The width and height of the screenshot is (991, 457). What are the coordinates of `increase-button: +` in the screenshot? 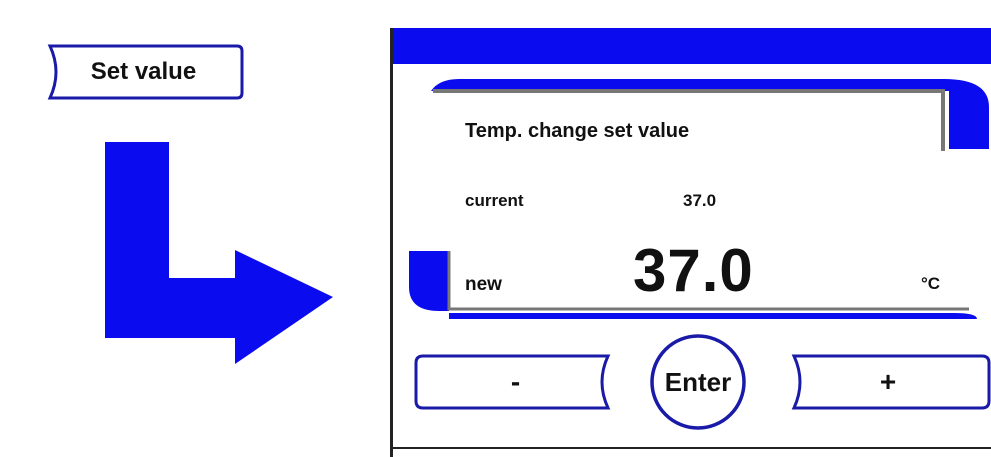 It's located at (887, 382).